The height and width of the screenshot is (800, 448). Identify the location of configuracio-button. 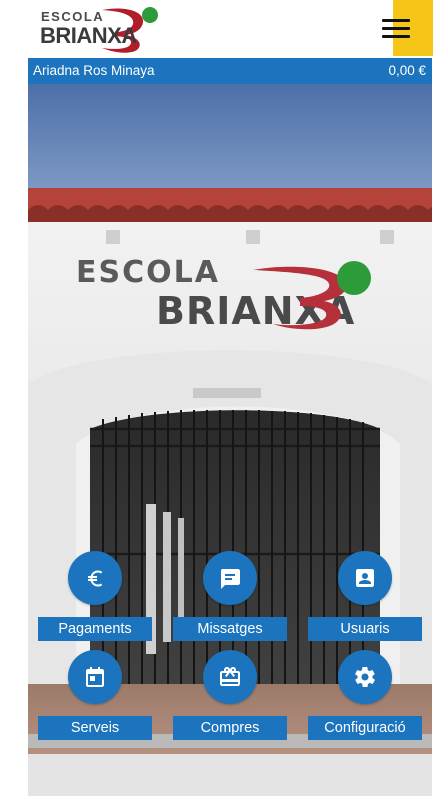
(365, 677).